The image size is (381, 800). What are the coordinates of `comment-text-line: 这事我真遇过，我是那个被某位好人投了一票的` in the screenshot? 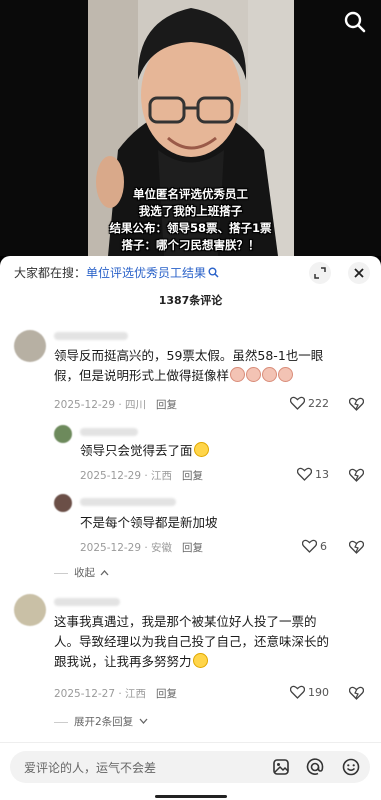 It's located at (185, 621).